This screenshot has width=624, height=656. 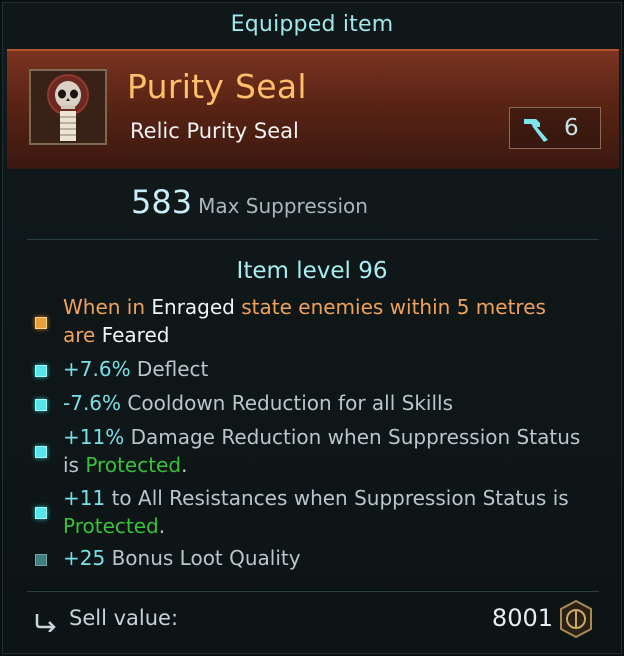 What do you see at coordinates (203, 558) in the screenshot?
I see `property-label: Bonus Loot Quality` at bounding box center [203, 558].